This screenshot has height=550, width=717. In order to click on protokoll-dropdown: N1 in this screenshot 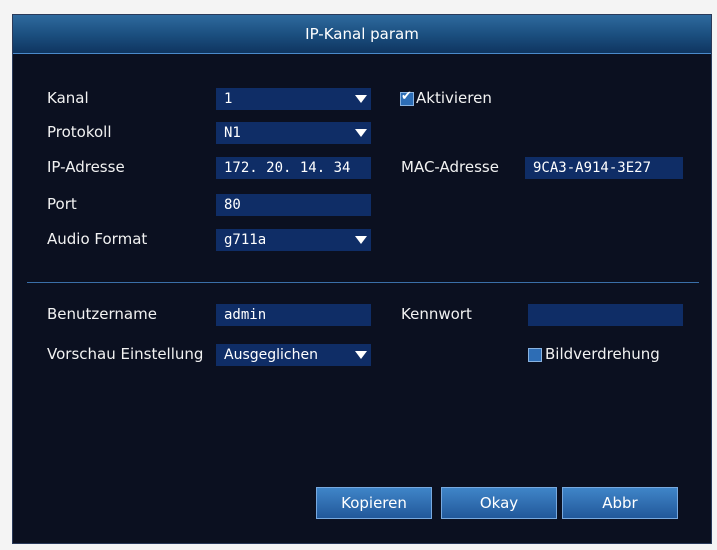, I will do `click(293, 133)`.